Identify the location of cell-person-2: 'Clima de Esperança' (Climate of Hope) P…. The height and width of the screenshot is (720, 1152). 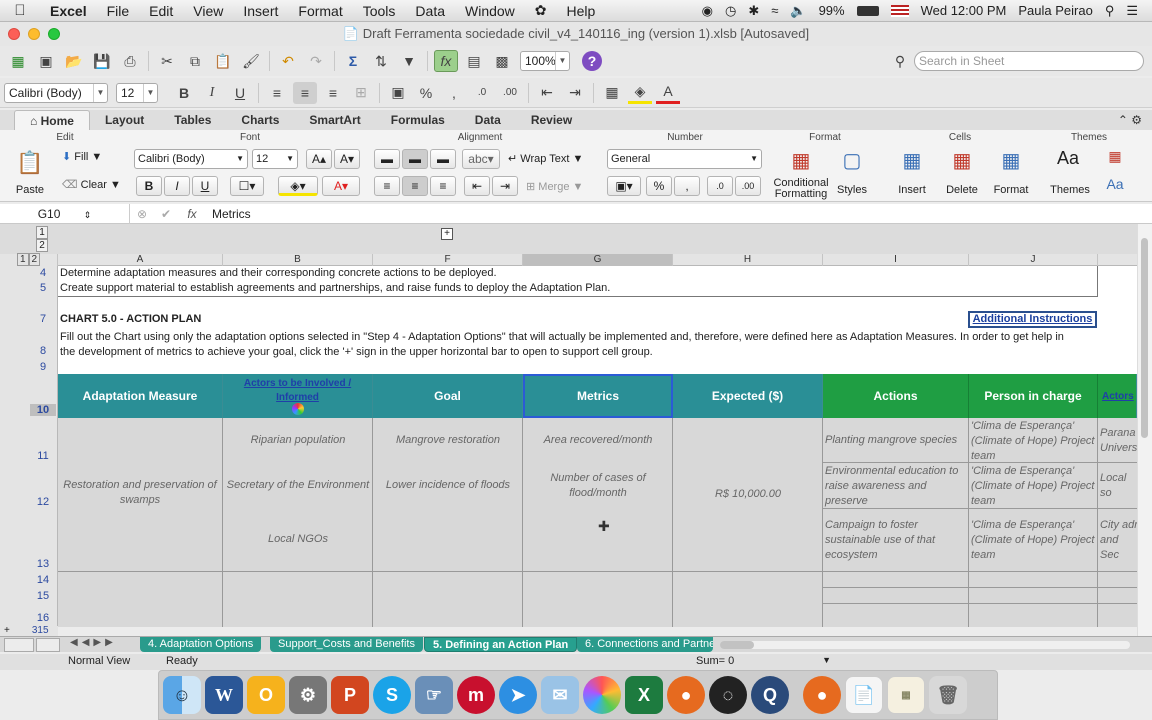
(1034, 486).